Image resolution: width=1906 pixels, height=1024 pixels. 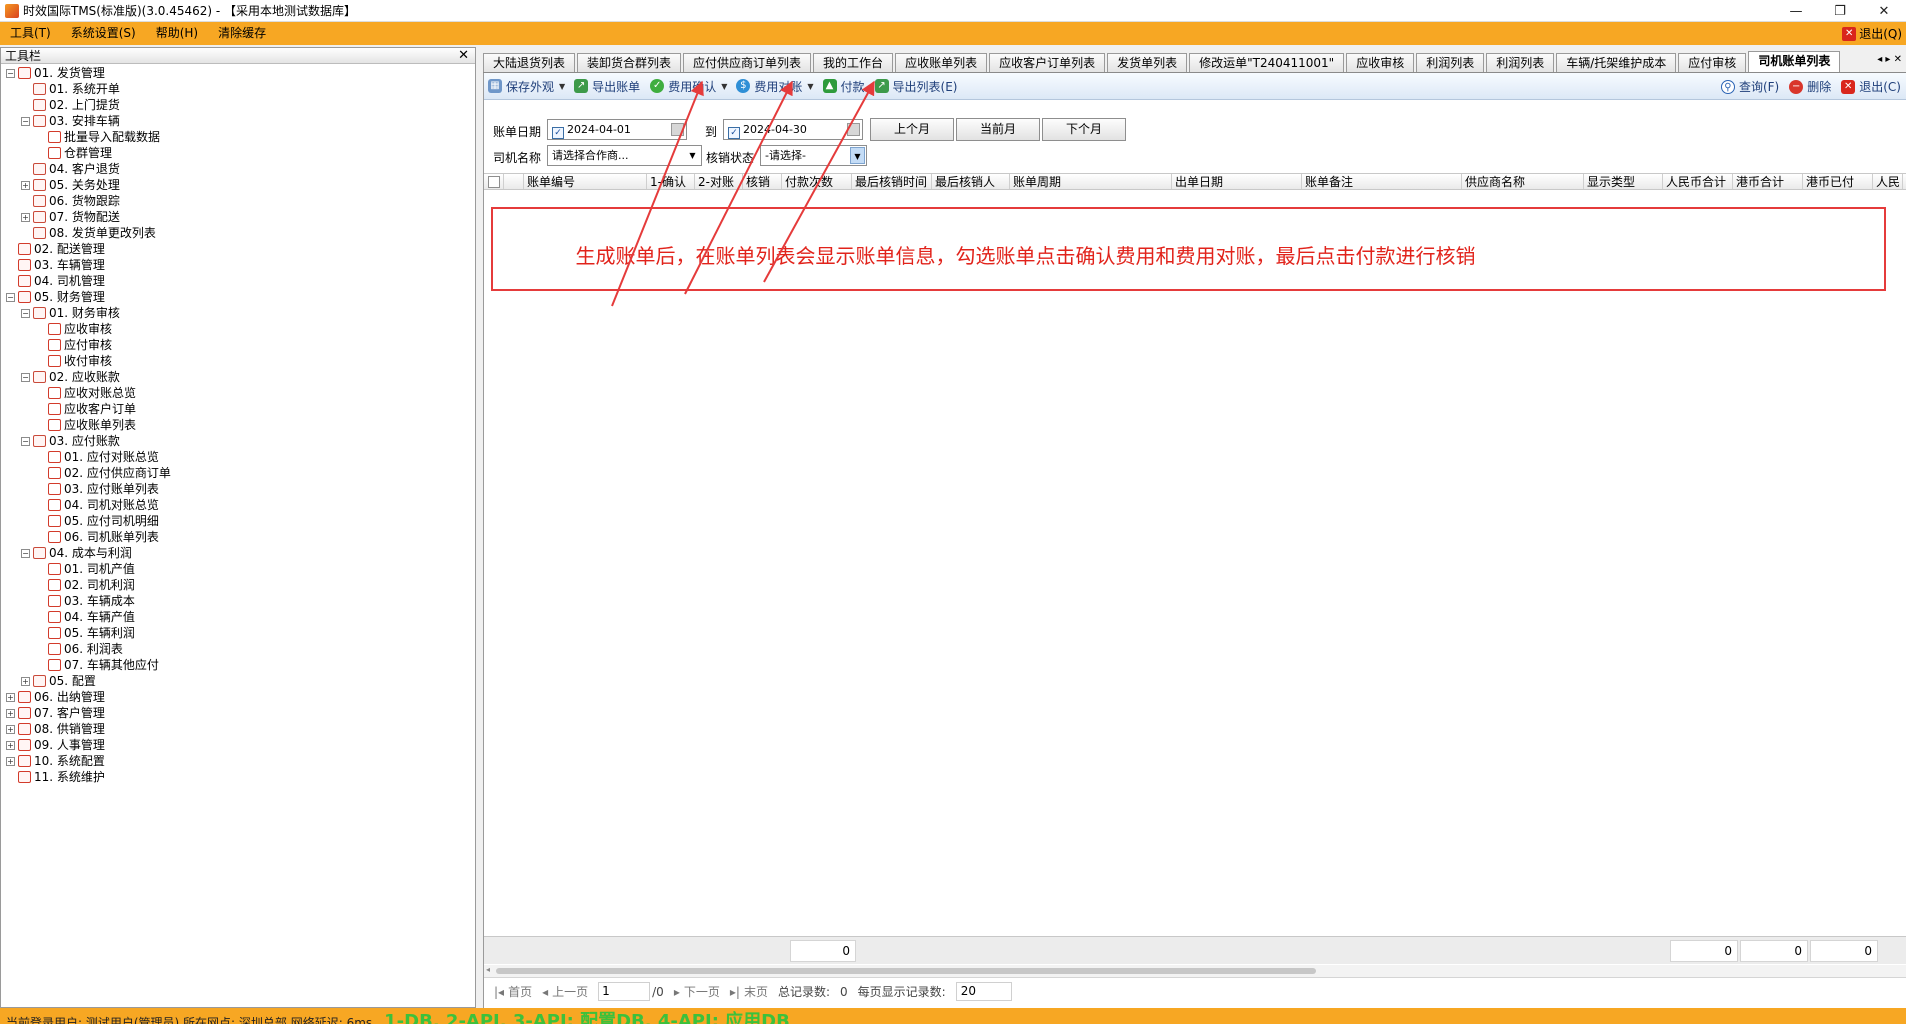 I want to click on column-header: 账单备注, so click(x=1382, y=181).